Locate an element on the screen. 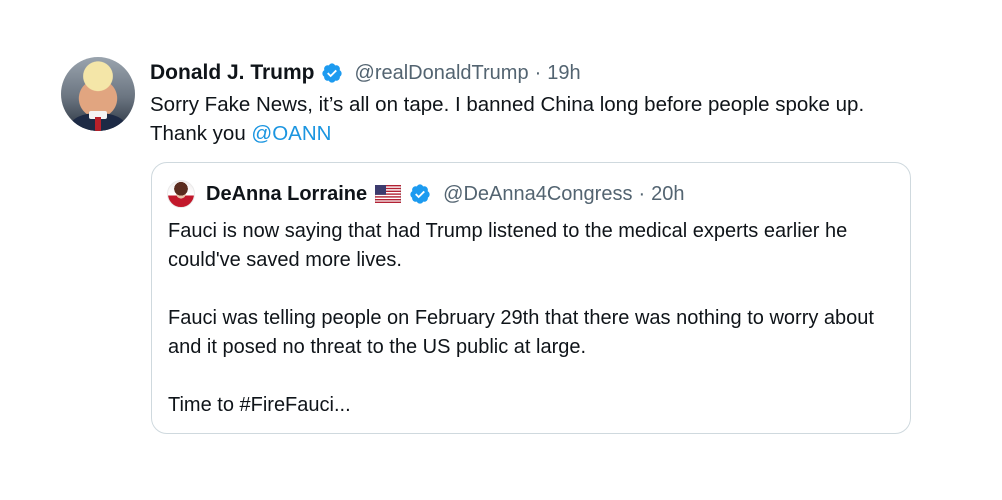 The height and width of the screenshot is (500, 1002). verified-badge-icon is located at coordinates (331, 73).